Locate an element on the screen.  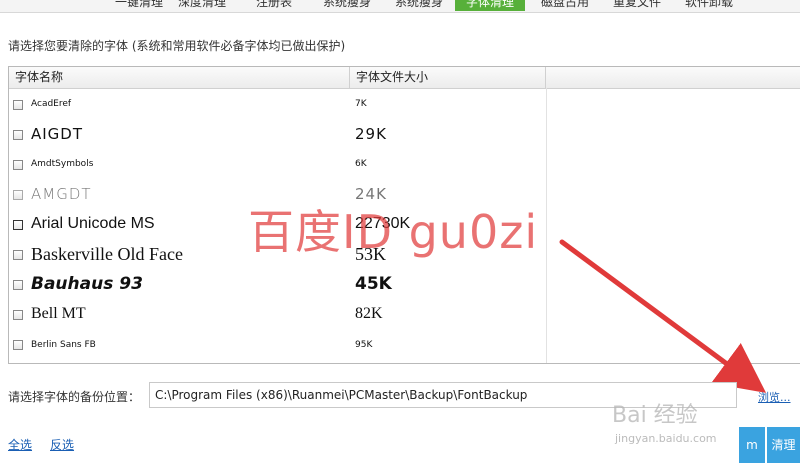
tab-slim: 系统瘦身 is located at coordinates (419, 5).